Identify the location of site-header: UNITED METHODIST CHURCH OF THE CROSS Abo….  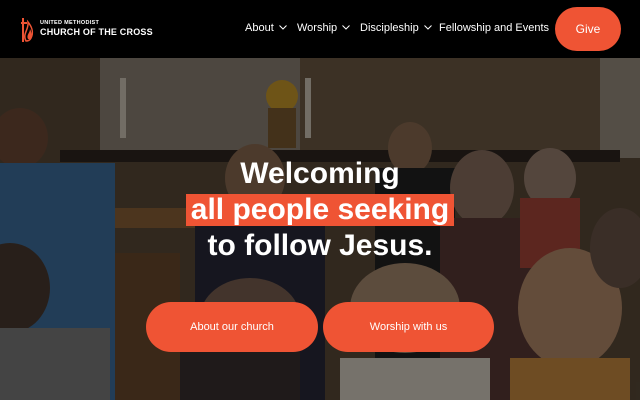
(320, 29).